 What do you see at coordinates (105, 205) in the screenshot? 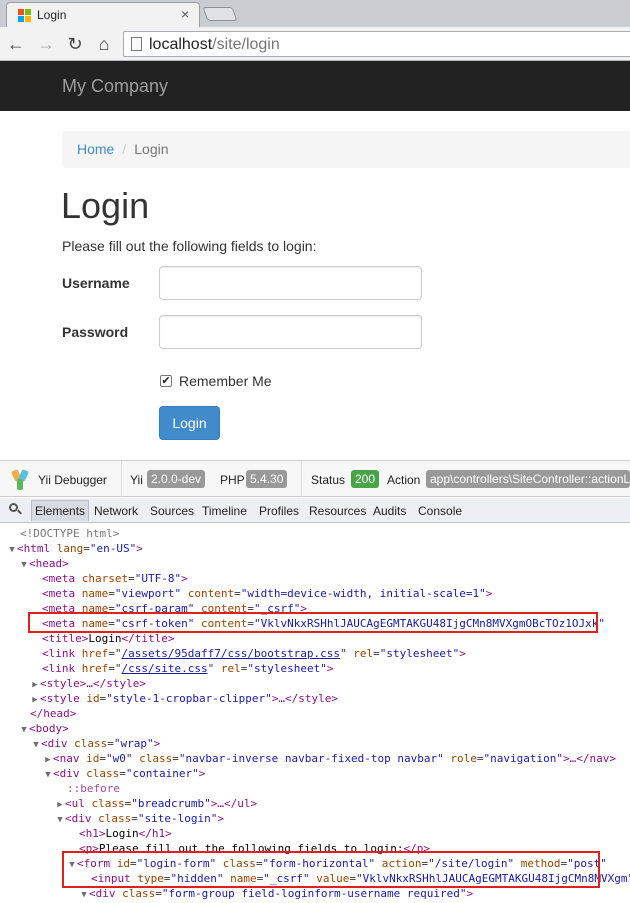
I see `page-title: Login` at bounding box center [105, 205].